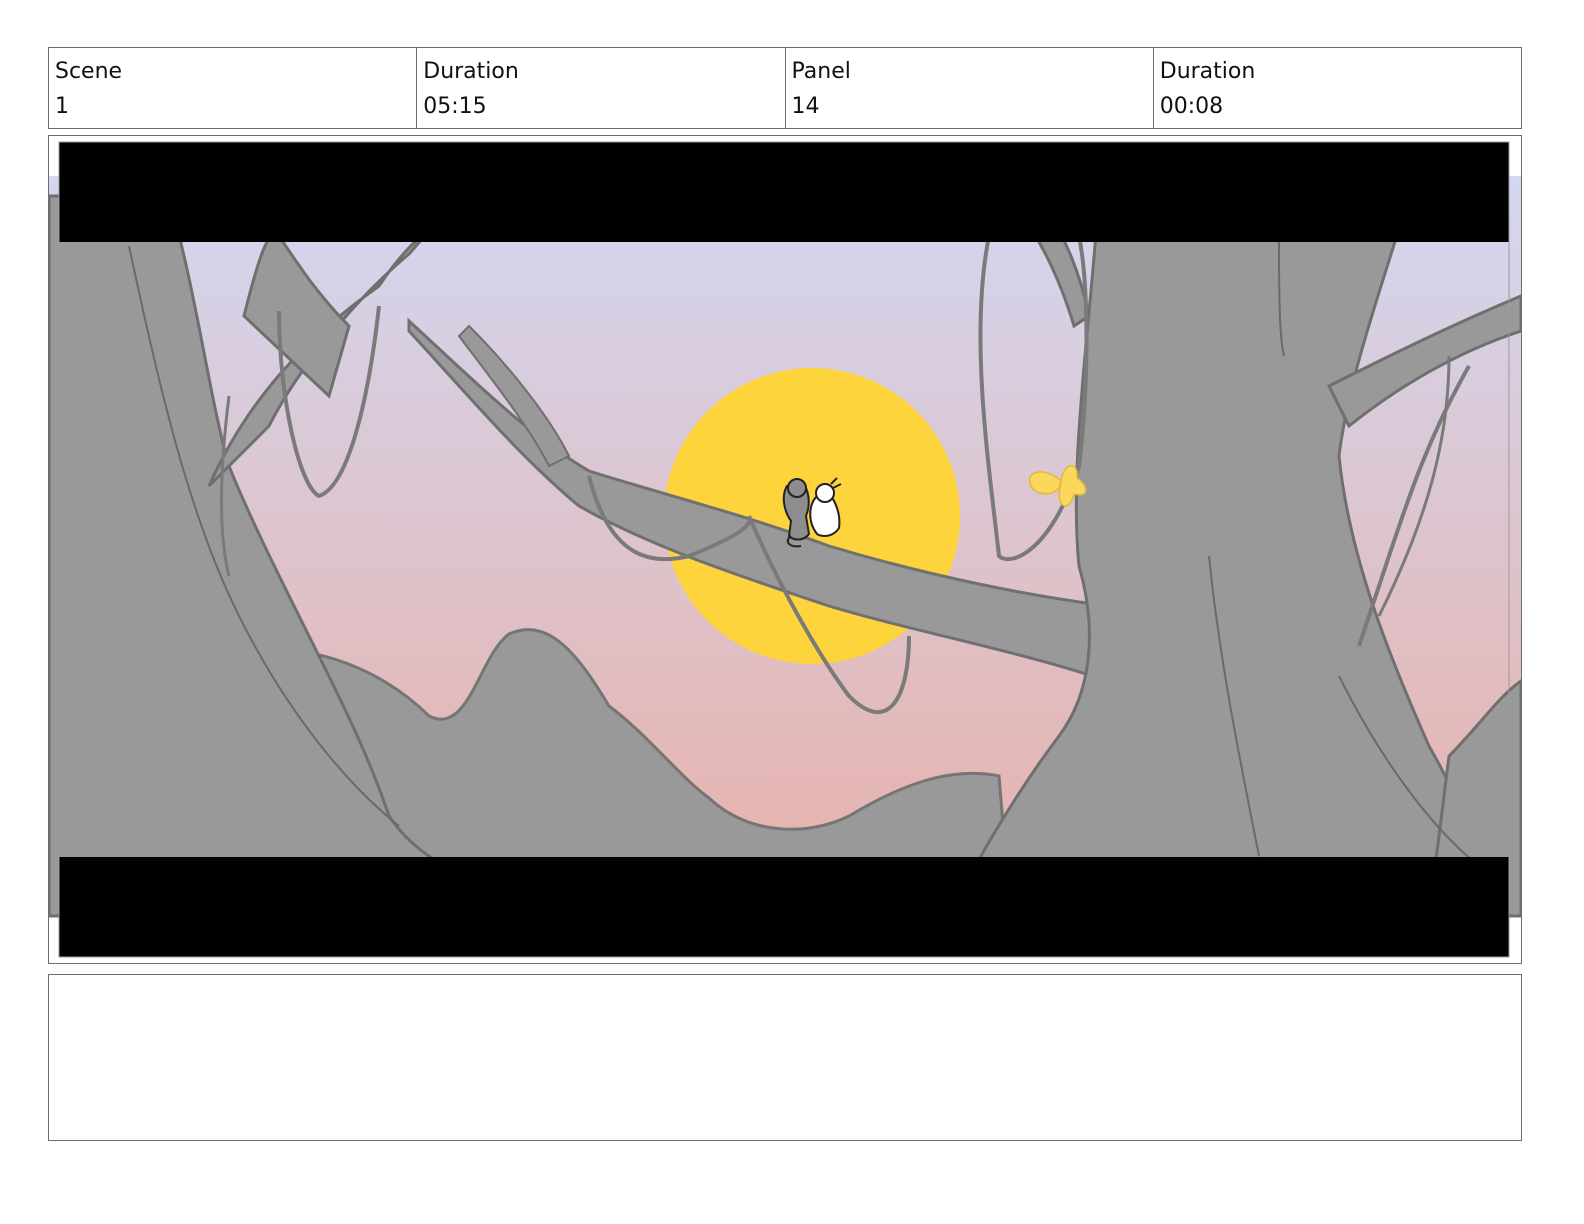  Describe the element at coordinates (784, 192) in the screenshot. I see `letterbox-top` at that location.